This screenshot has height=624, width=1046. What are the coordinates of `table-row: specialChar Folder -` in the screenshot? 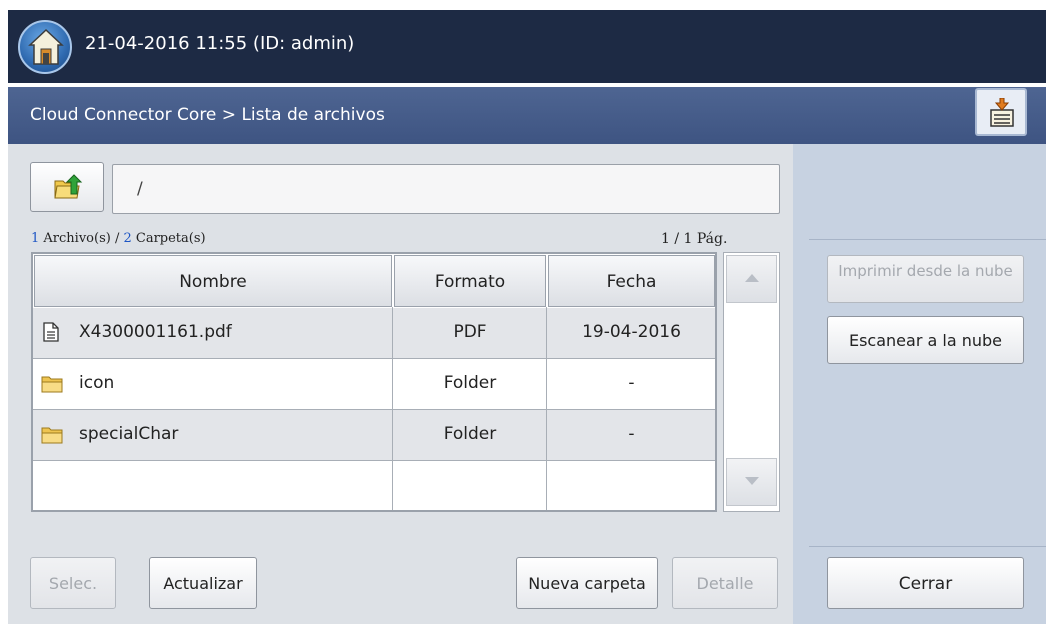 It's located at (374, 435).